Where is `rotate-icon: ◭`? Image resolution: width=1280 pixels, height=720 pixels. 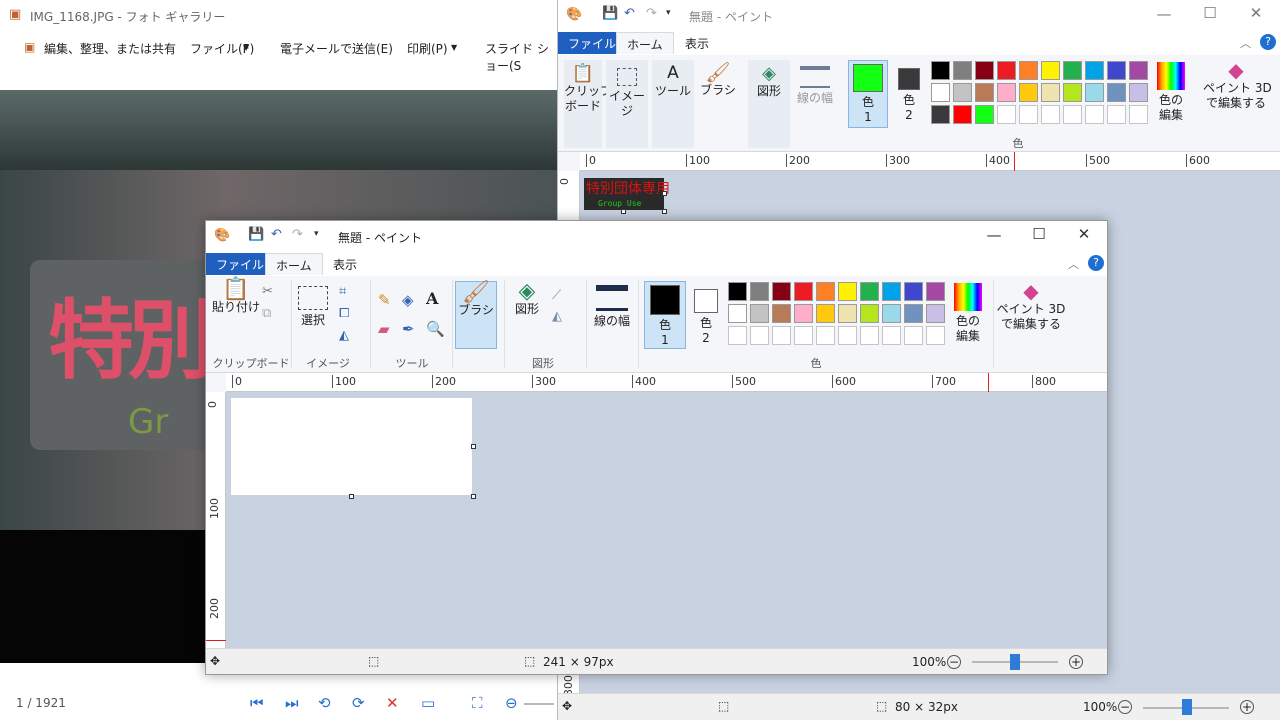 rotate-icon: ◭ is located at coordinates (344, 335).